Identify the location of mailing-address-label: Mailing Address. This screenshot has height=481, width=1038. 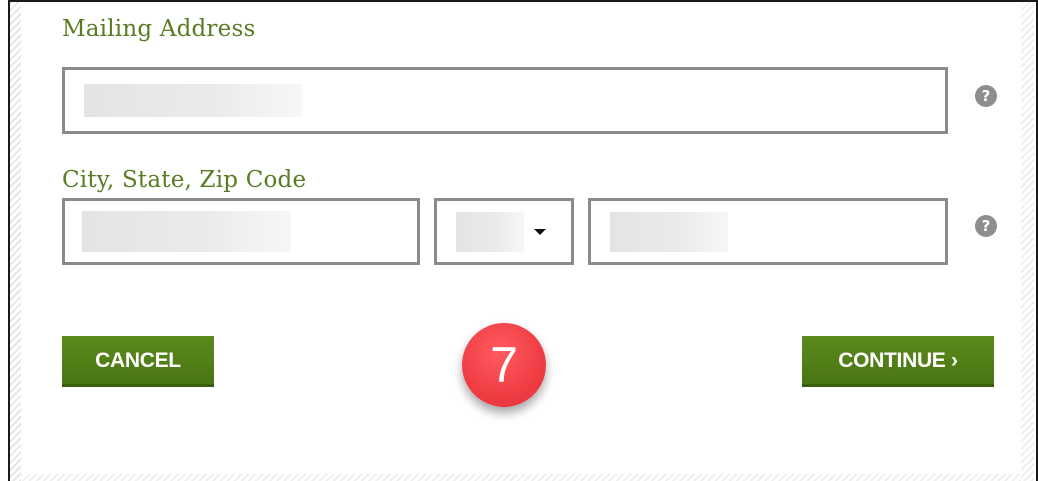
(159, 29).